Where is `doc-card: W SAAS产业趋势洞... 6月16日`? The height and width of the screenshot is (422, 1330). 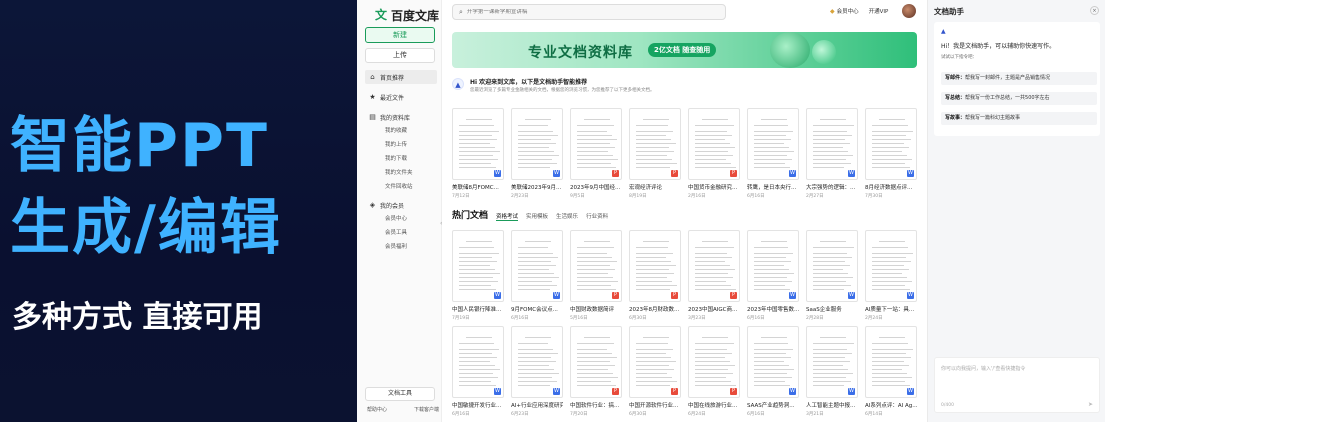
doc-card: W SAAS产业趋势洞... 6月16日 is located at coordinates (773, 371).